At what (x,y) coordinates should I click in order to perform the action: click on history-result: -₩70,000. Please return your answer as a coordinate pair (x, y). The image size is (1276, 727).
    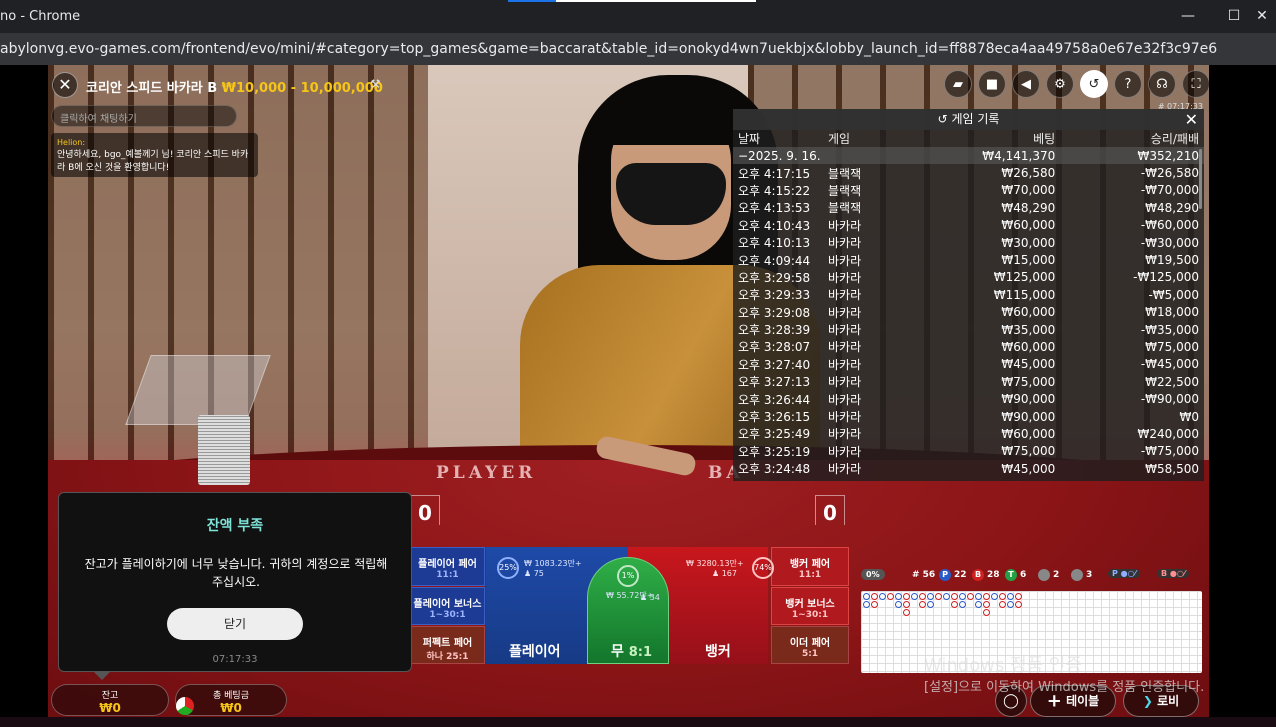
    Looking at the image, I should click on (1169, 190).